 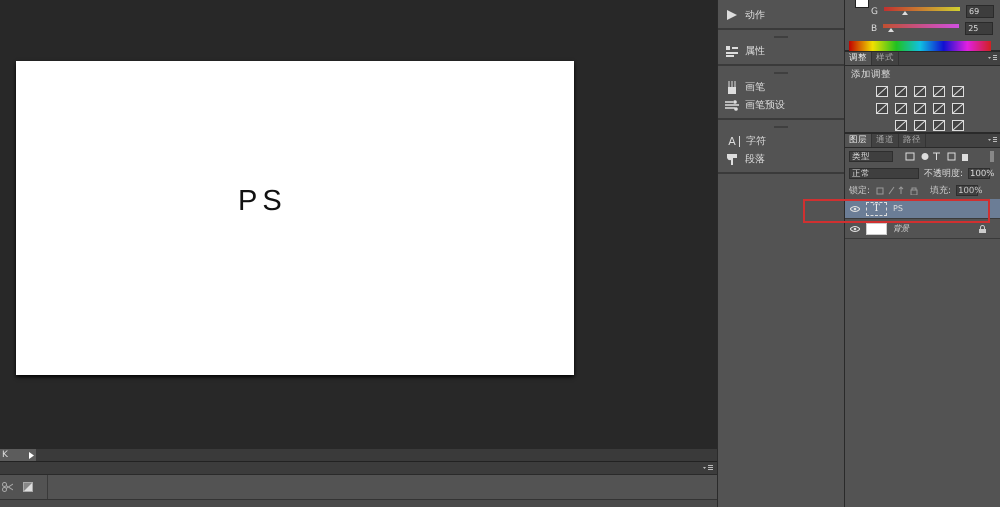 I want to click on opacity-label: 不透明度:, so click(x=944, y=174).